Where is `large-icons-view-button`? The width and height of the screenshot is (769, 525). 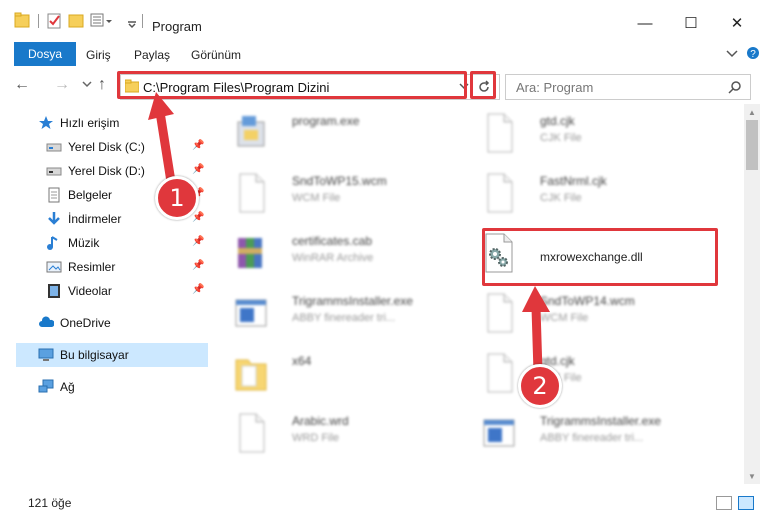 large-icons-view-button is located at coordinates (746, 503).